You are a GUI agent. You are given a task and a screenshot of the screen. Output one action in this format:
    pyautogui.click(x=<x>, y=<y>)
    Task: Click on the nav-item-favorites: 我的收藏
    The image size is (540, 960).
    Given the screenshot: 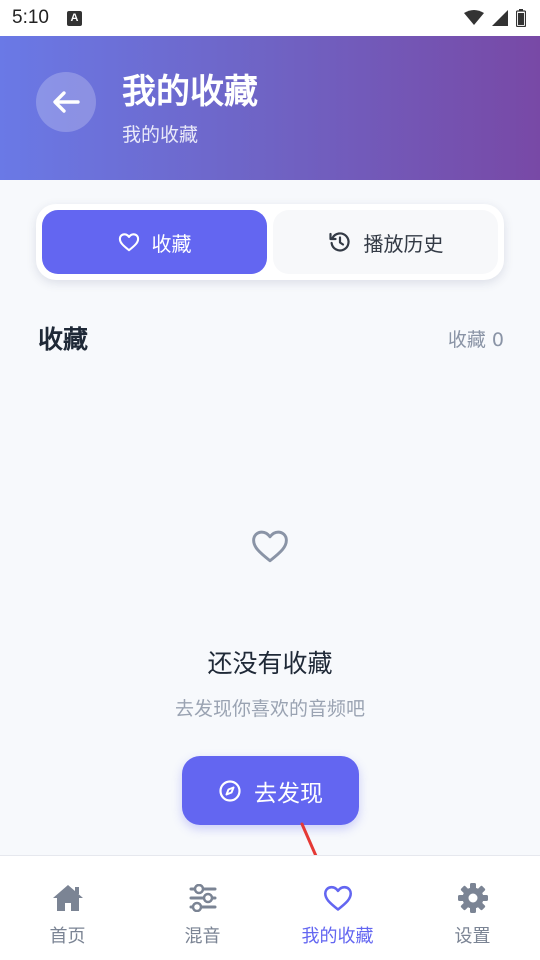 What is the action you would take?
    pyautogui.click(x=337, y=908)
    